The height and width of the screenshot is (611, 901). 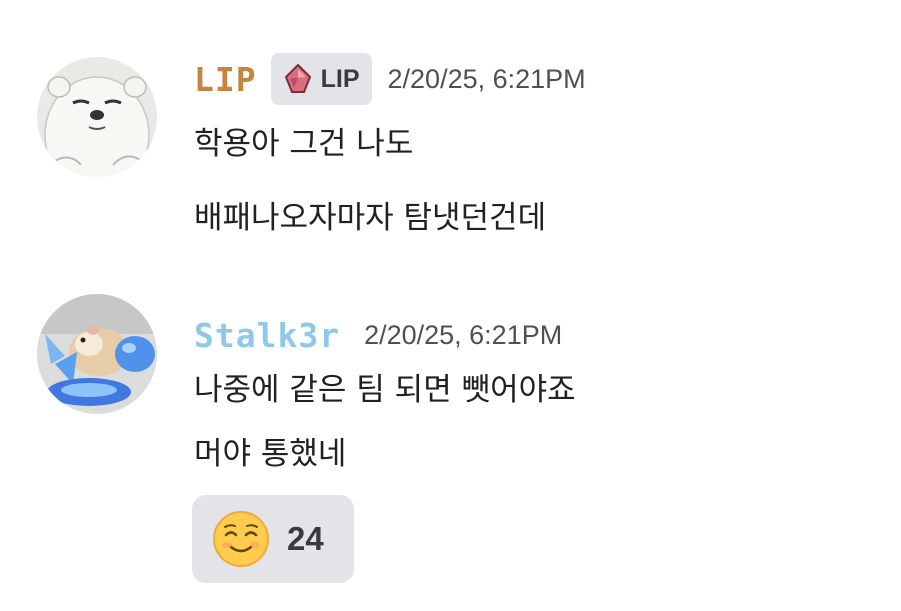 What do you see at coordinates (297, 78) in the screenshot?
I see `pink-gem-icon` at bounding box center [297, 78].